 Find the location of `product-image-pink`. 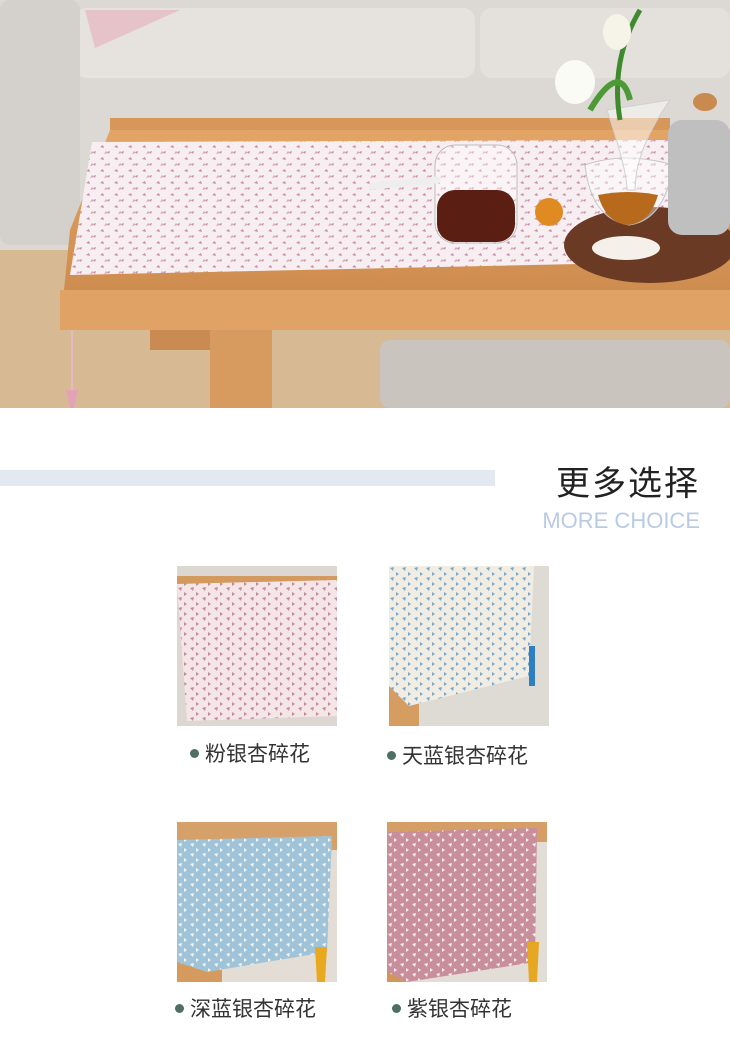

product-image-pink is located at coordinates (257, 646).